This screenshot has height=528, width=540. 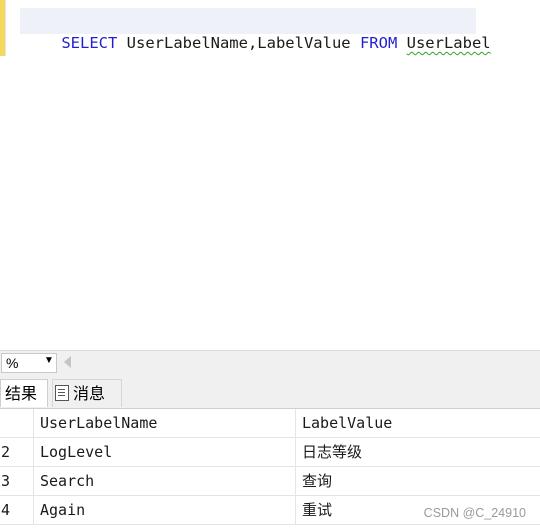 What do you see at coordinates (418, 481) in the screenshot?
I see `cell-labelvalue: 查询` at bounding box center [418, 481].